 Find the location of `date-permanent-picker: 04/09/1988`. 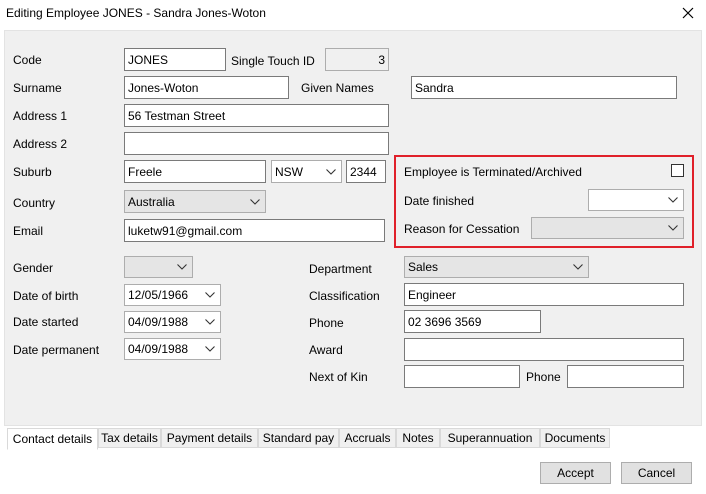

date-permanent-picker: 04/09/1988 is located at coordinates (172, 349).